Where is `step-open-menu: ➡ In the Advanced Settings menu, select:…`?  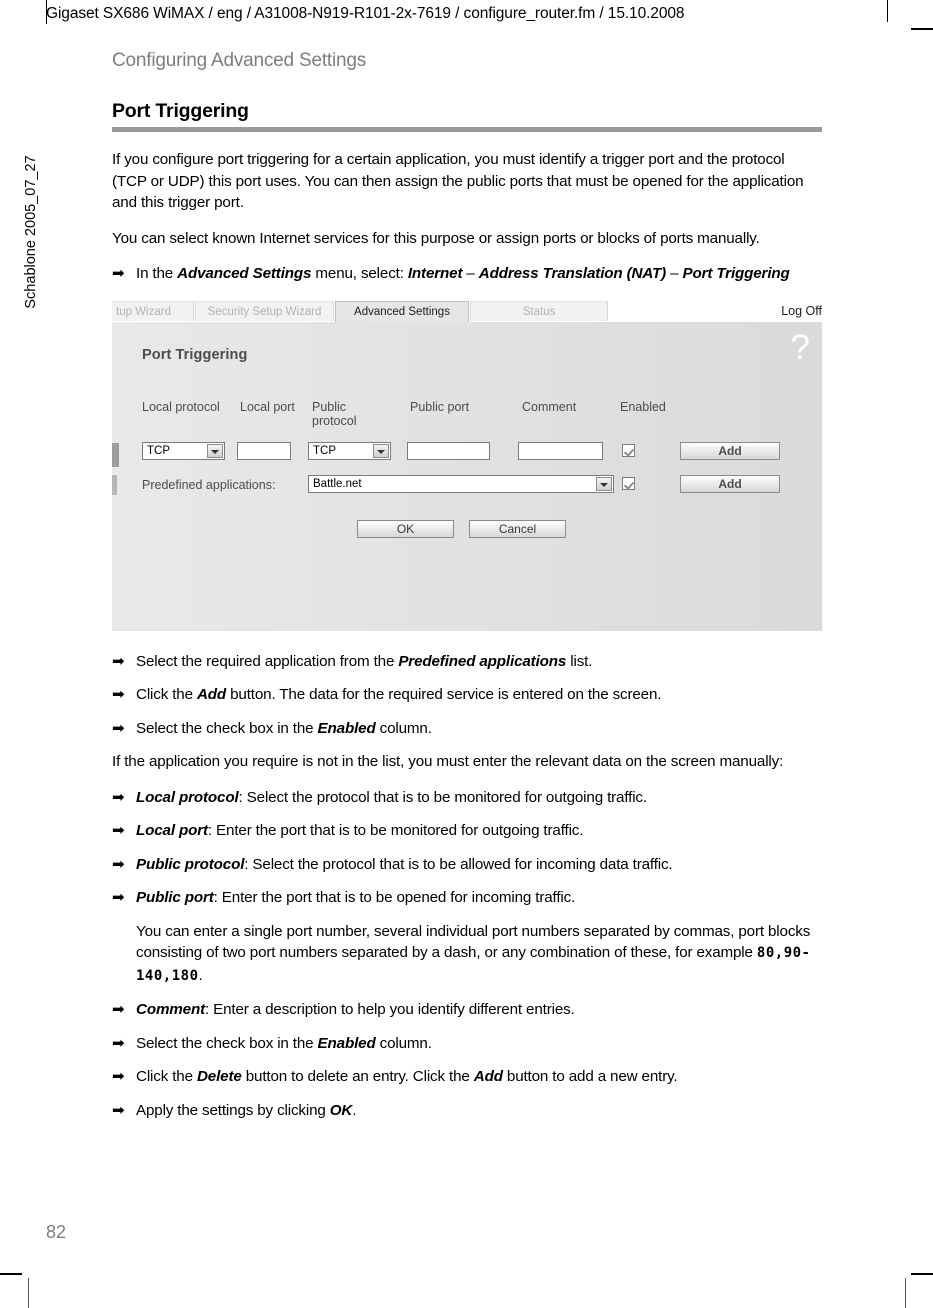
step-open-menu: ➡ In the Advanced Settings menu, select:… is located at coordinates (467, 274).